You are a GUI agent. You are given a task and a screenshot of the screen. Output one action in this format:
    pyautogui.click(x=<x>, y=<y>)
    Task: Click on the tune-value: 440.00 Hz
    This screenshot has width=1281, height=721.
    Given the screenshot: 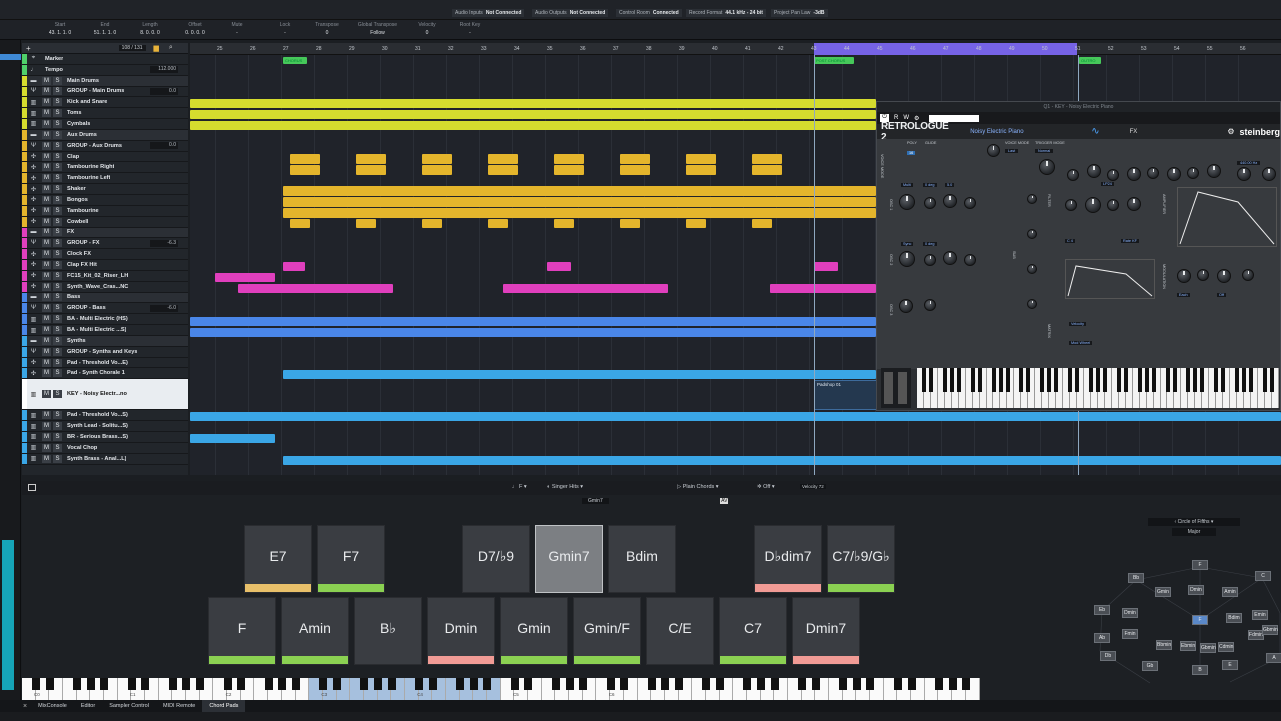 What is the action you would take?
    pyautogui.click(x=1249, y=163)
    